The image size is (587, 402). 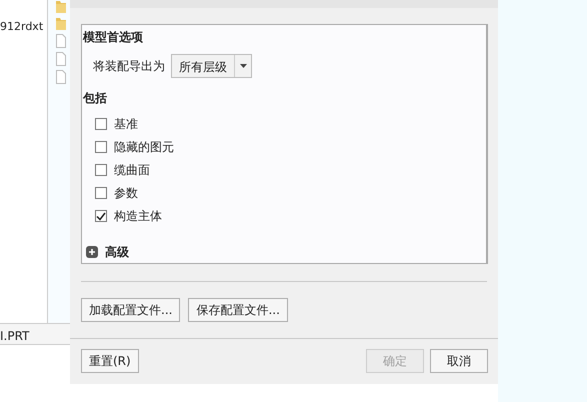 I want to click on checkbox-label: 隐藏的图元, so click(x=144, y=147).